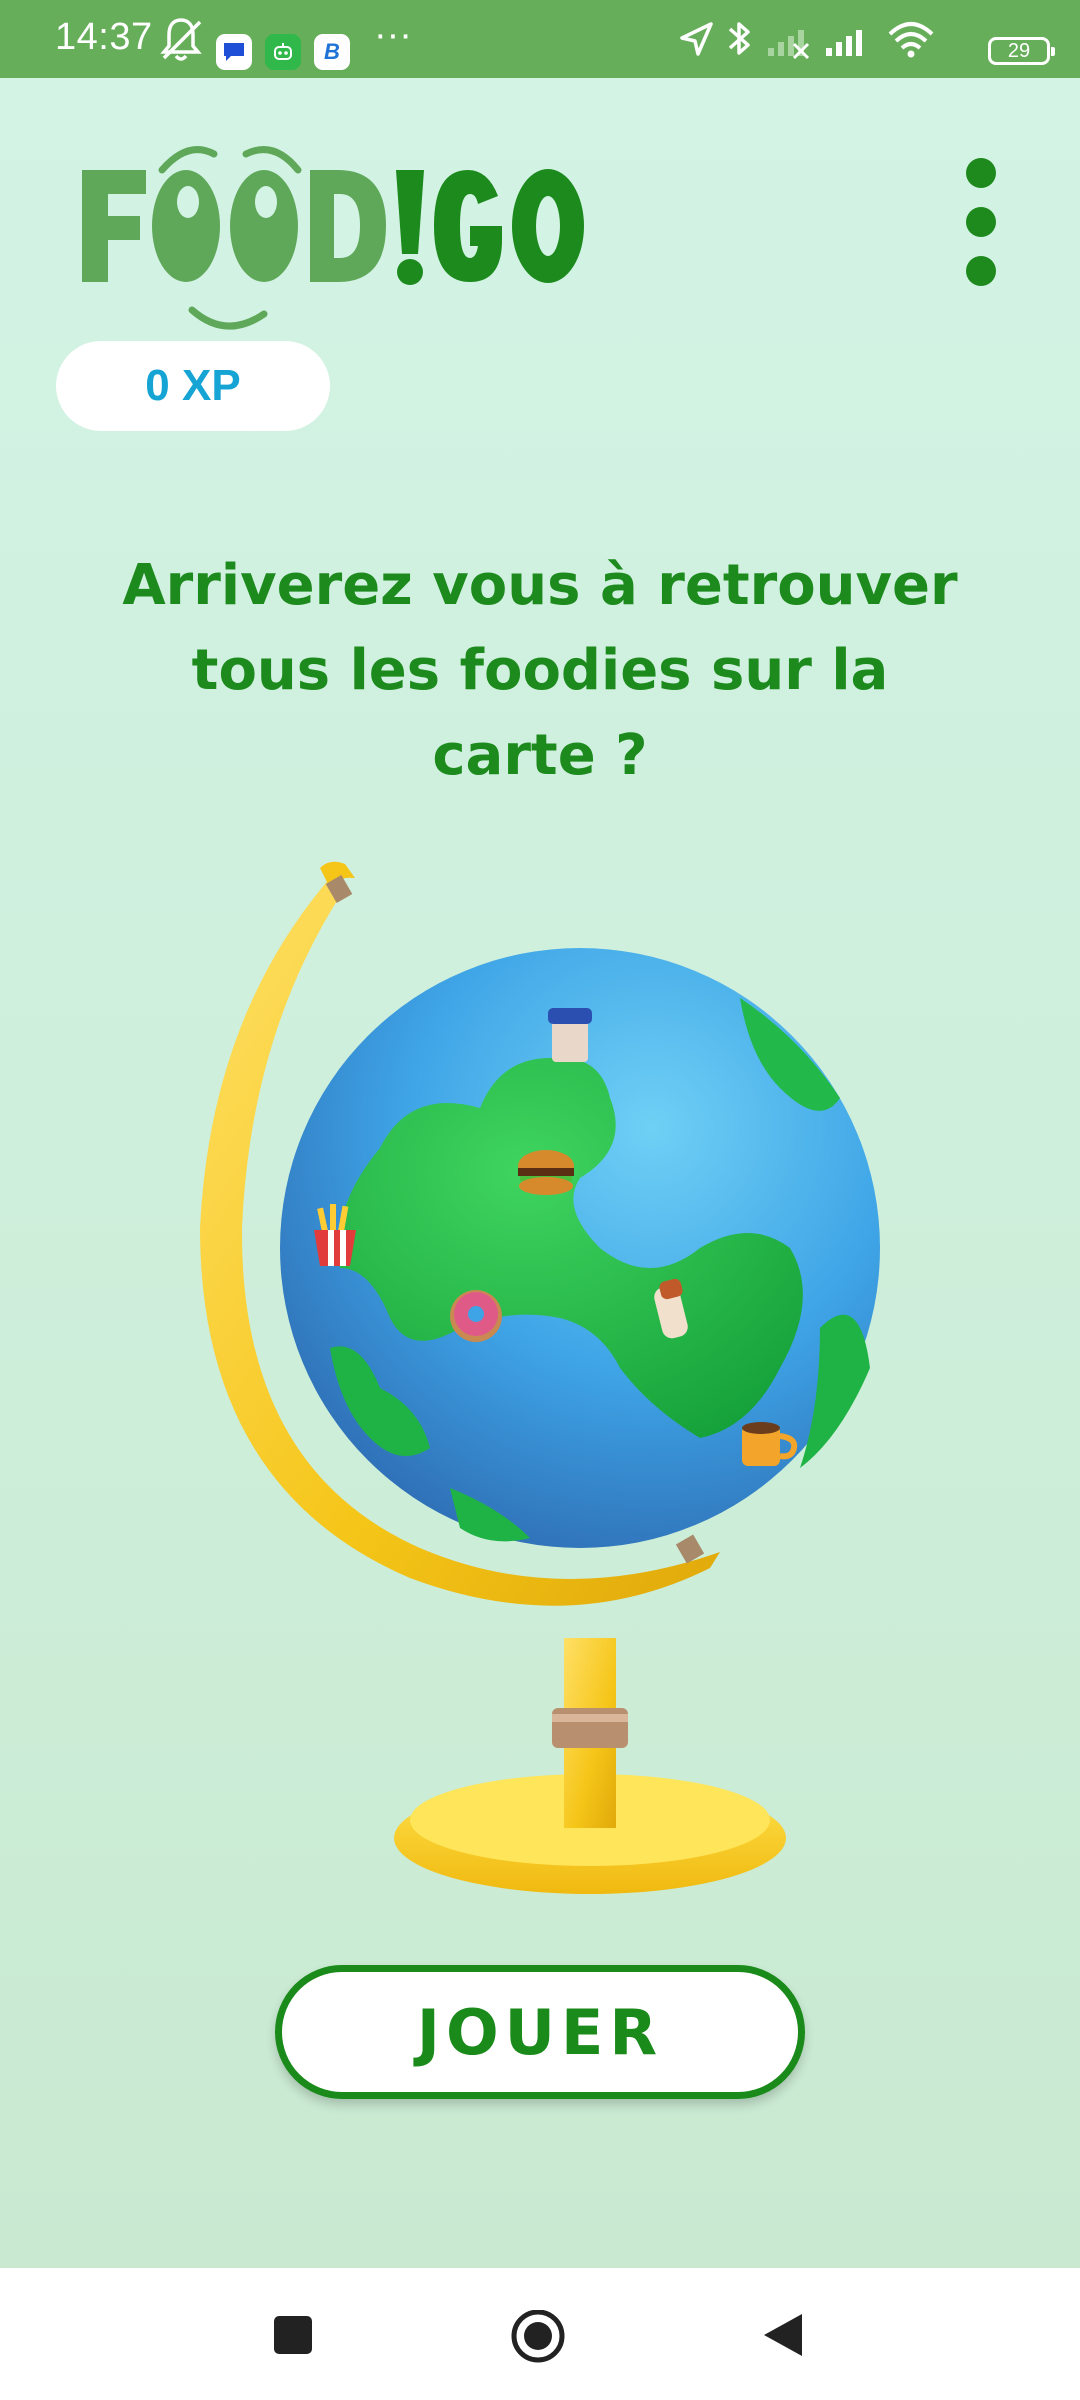  Describe the element at coordinates (538, 2340) in the screenshot. I see `home-icon` at that location.